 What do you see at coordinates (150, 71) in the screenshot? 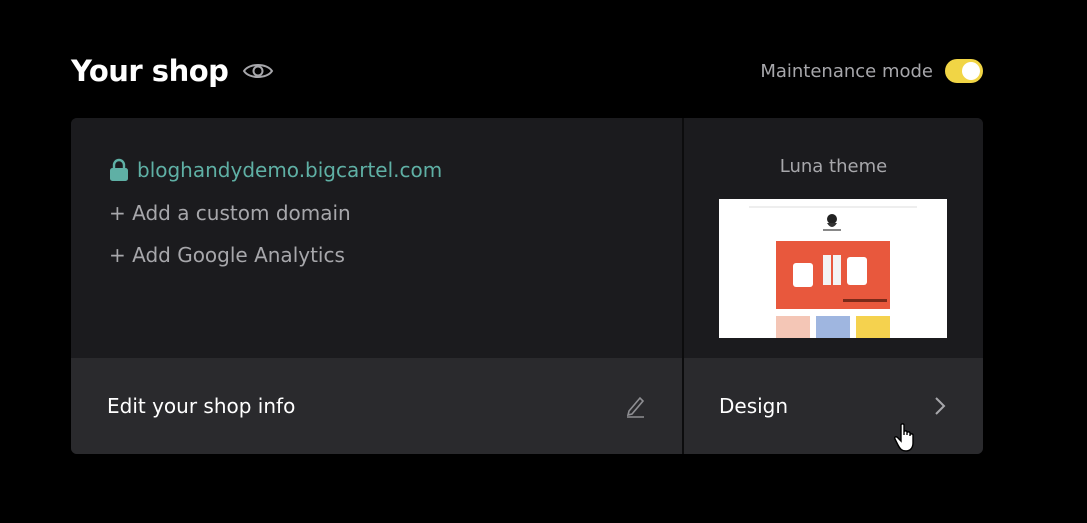
I see `page-title: Your shop` at bounding box center [150, 71].